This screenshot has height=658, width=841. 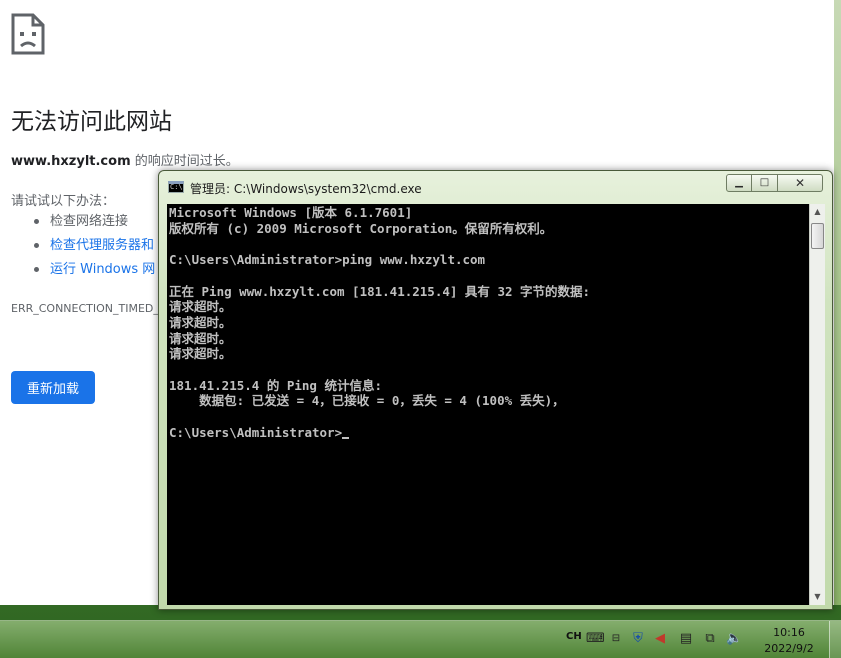 I want to click on clock: 10:16 2022/9/2, so click(x=789, y=641).